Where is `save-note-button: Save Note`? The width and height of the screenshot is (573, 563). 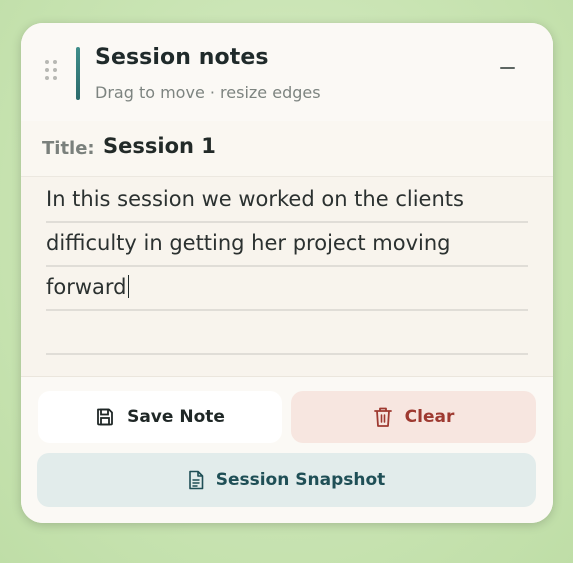
save-note-button: Save Note is located at coordinates (160, 417).